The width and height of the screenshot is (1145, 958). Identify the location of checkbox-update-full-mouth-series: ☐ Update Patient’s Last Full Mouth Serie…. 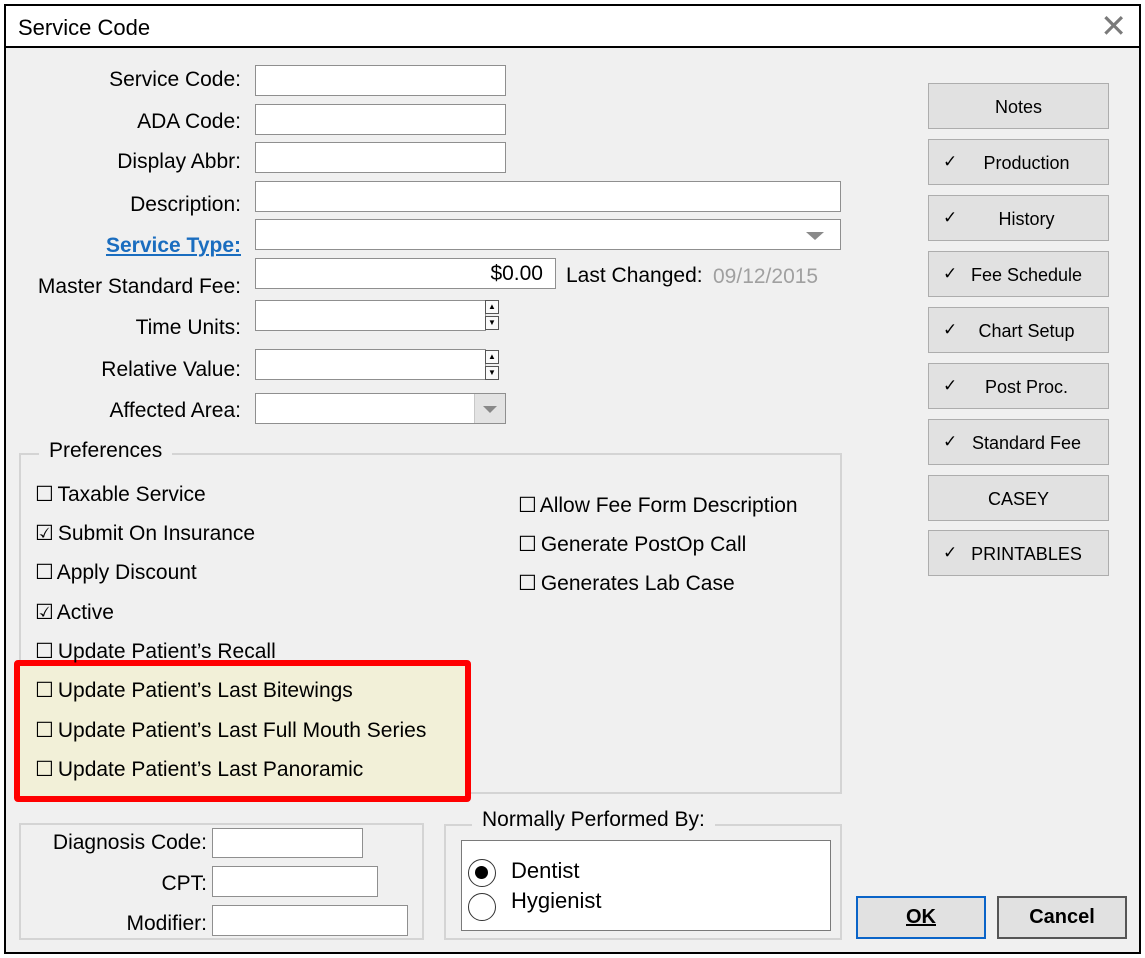
(230, 730).